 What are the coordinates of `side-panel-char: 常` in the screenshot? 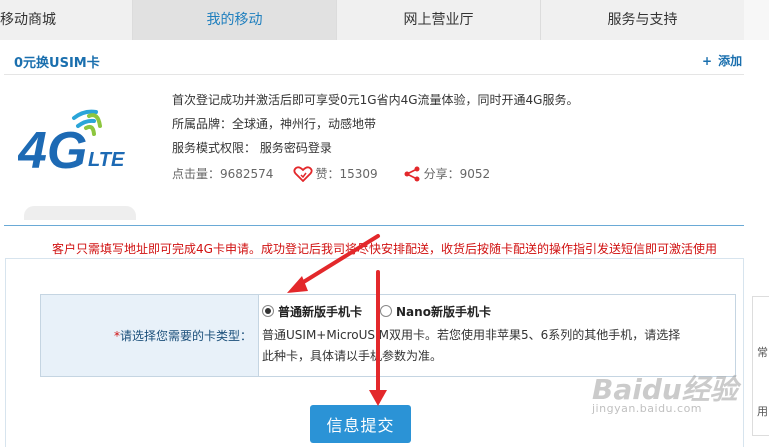 It's located at (762, 352).